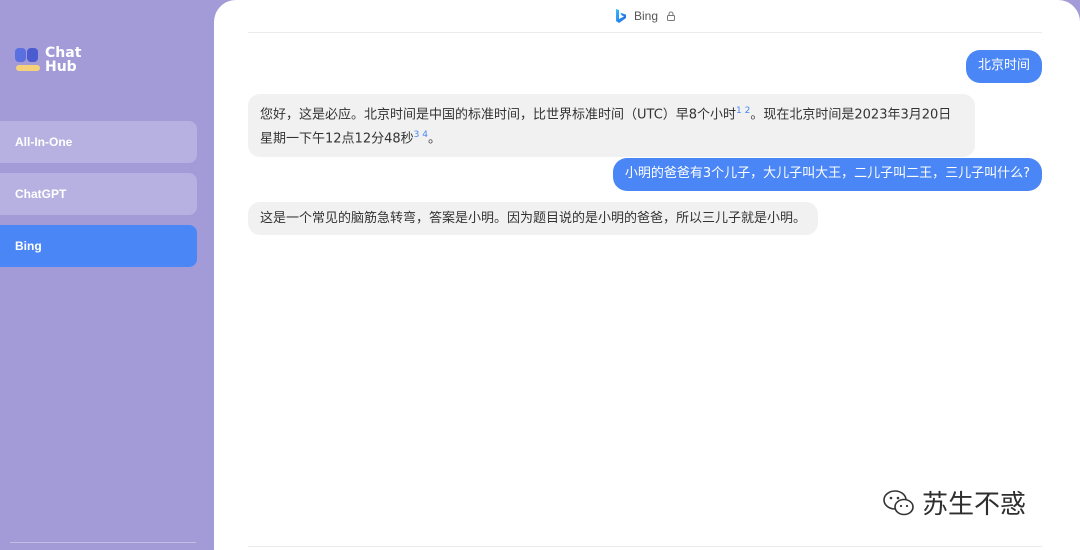  I want to click on user-message: 北京时间, so click(1003, 66).